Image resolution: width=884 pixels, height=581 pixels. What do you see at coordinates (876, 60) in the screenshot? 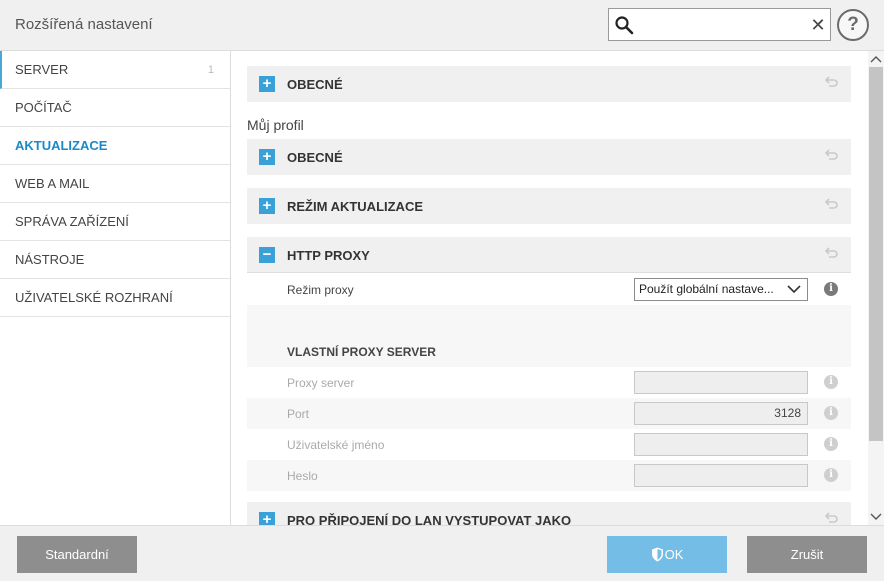
I see `scroll-up-icon` at bounding box center [876, 60].